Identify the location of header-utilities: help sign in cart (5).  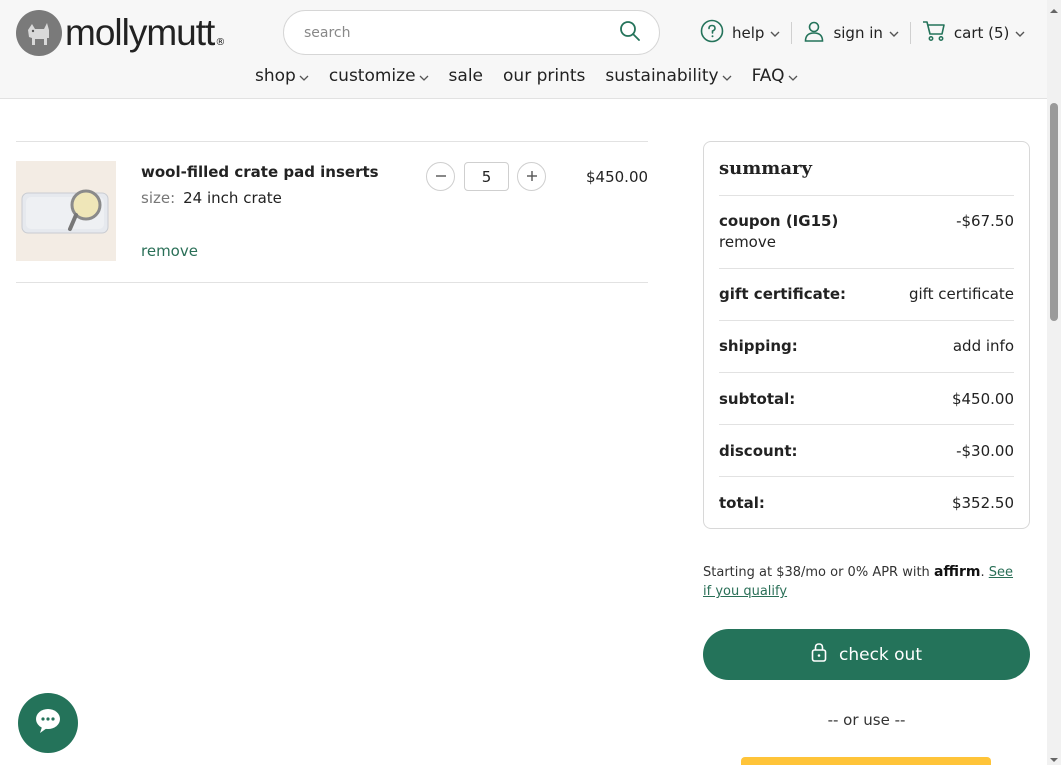
(862, 33).